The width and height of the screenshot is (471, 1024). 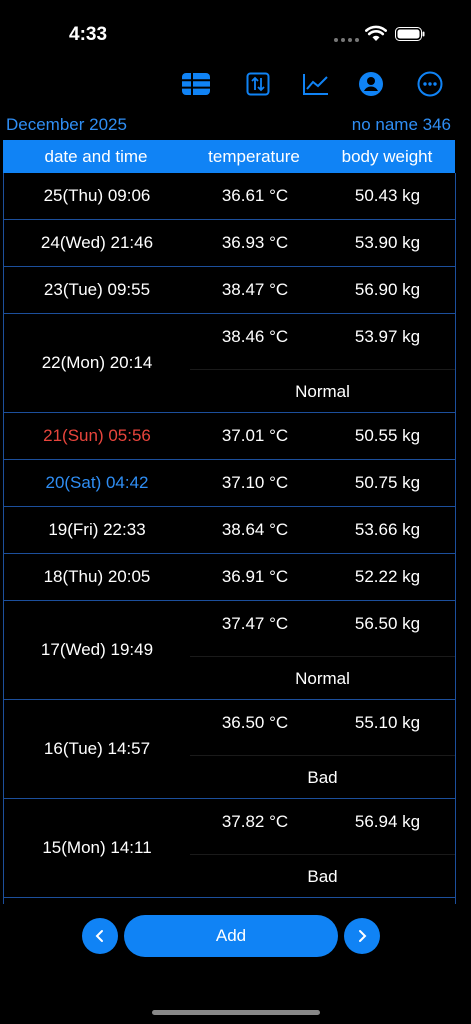 I want to click on row-temperature: 38.64 °C, so click(x=255, y=529).